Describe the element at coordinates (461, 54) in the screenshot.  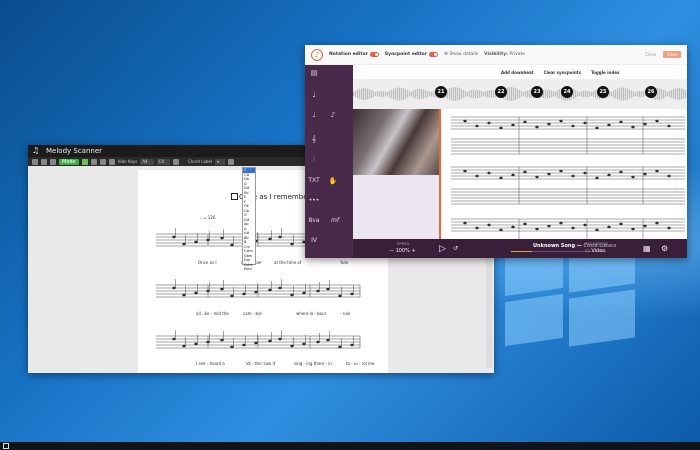
I see `show-details-link: ⚙ Show details` at that location.